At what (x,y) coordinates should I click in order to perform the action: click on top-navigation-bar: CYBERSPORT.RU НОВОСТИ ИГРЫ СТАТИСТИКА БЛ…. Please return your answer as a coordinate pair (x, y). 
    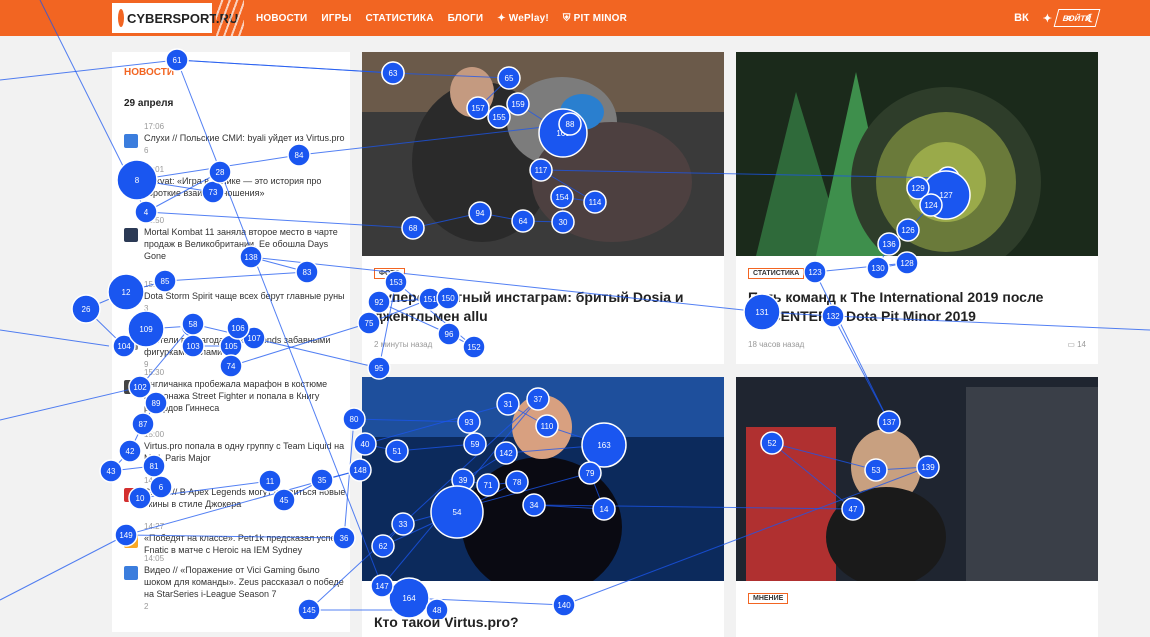
    Looking at the image, I should click on (575, 18).